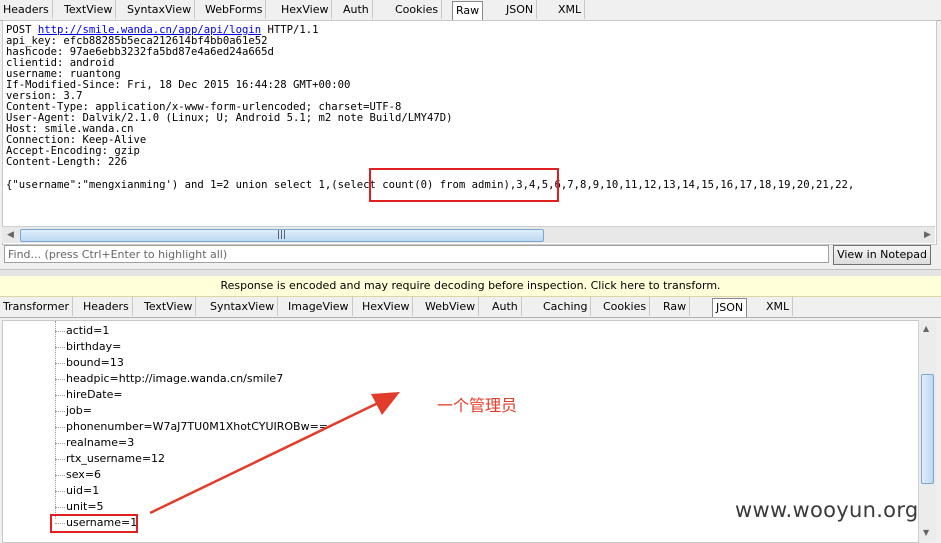 The width and height of the screenshot is (941, 543). I want to click on vertical-scroll-thumb, so click(927, 429).